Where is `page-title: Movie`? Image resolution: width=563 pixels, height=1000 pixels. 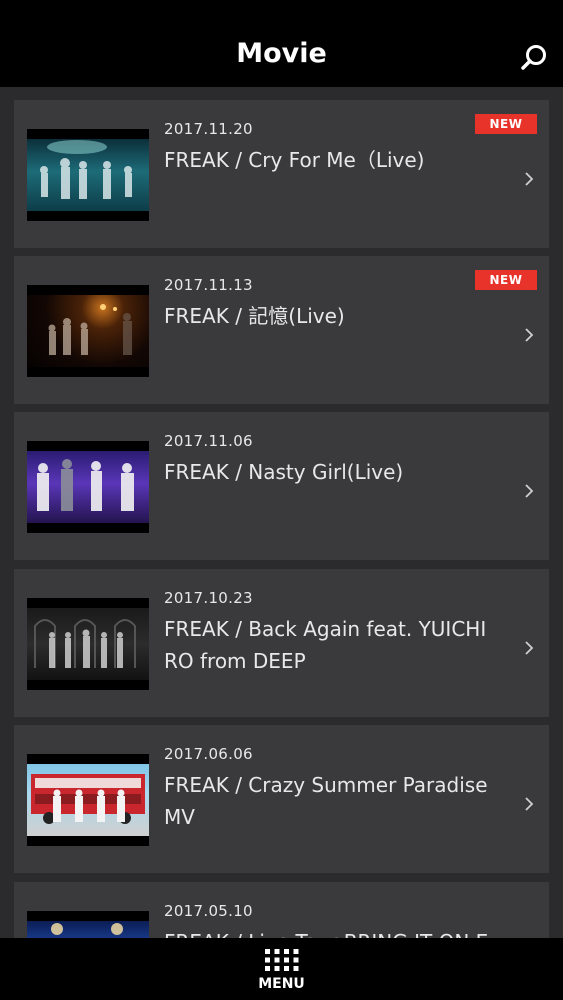
page-title: Movie is located at coordinates (281, 53).